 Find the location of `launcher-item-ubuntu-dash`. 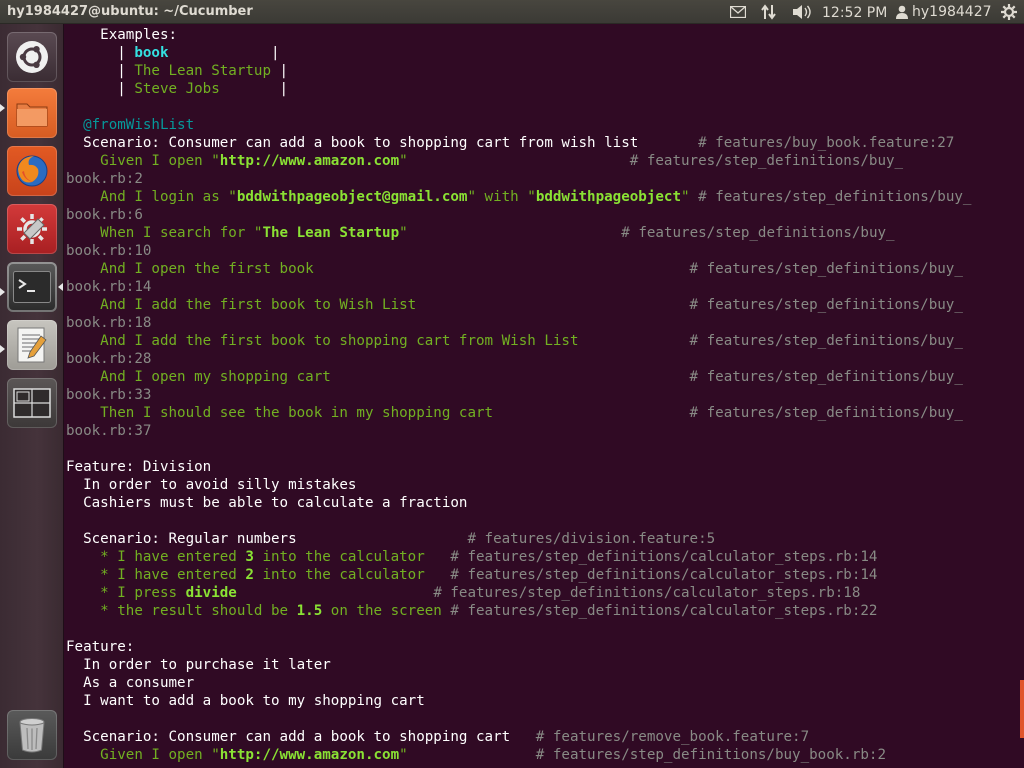

launcher-item-ubuntu-dash is located at coordinates (32, 57).